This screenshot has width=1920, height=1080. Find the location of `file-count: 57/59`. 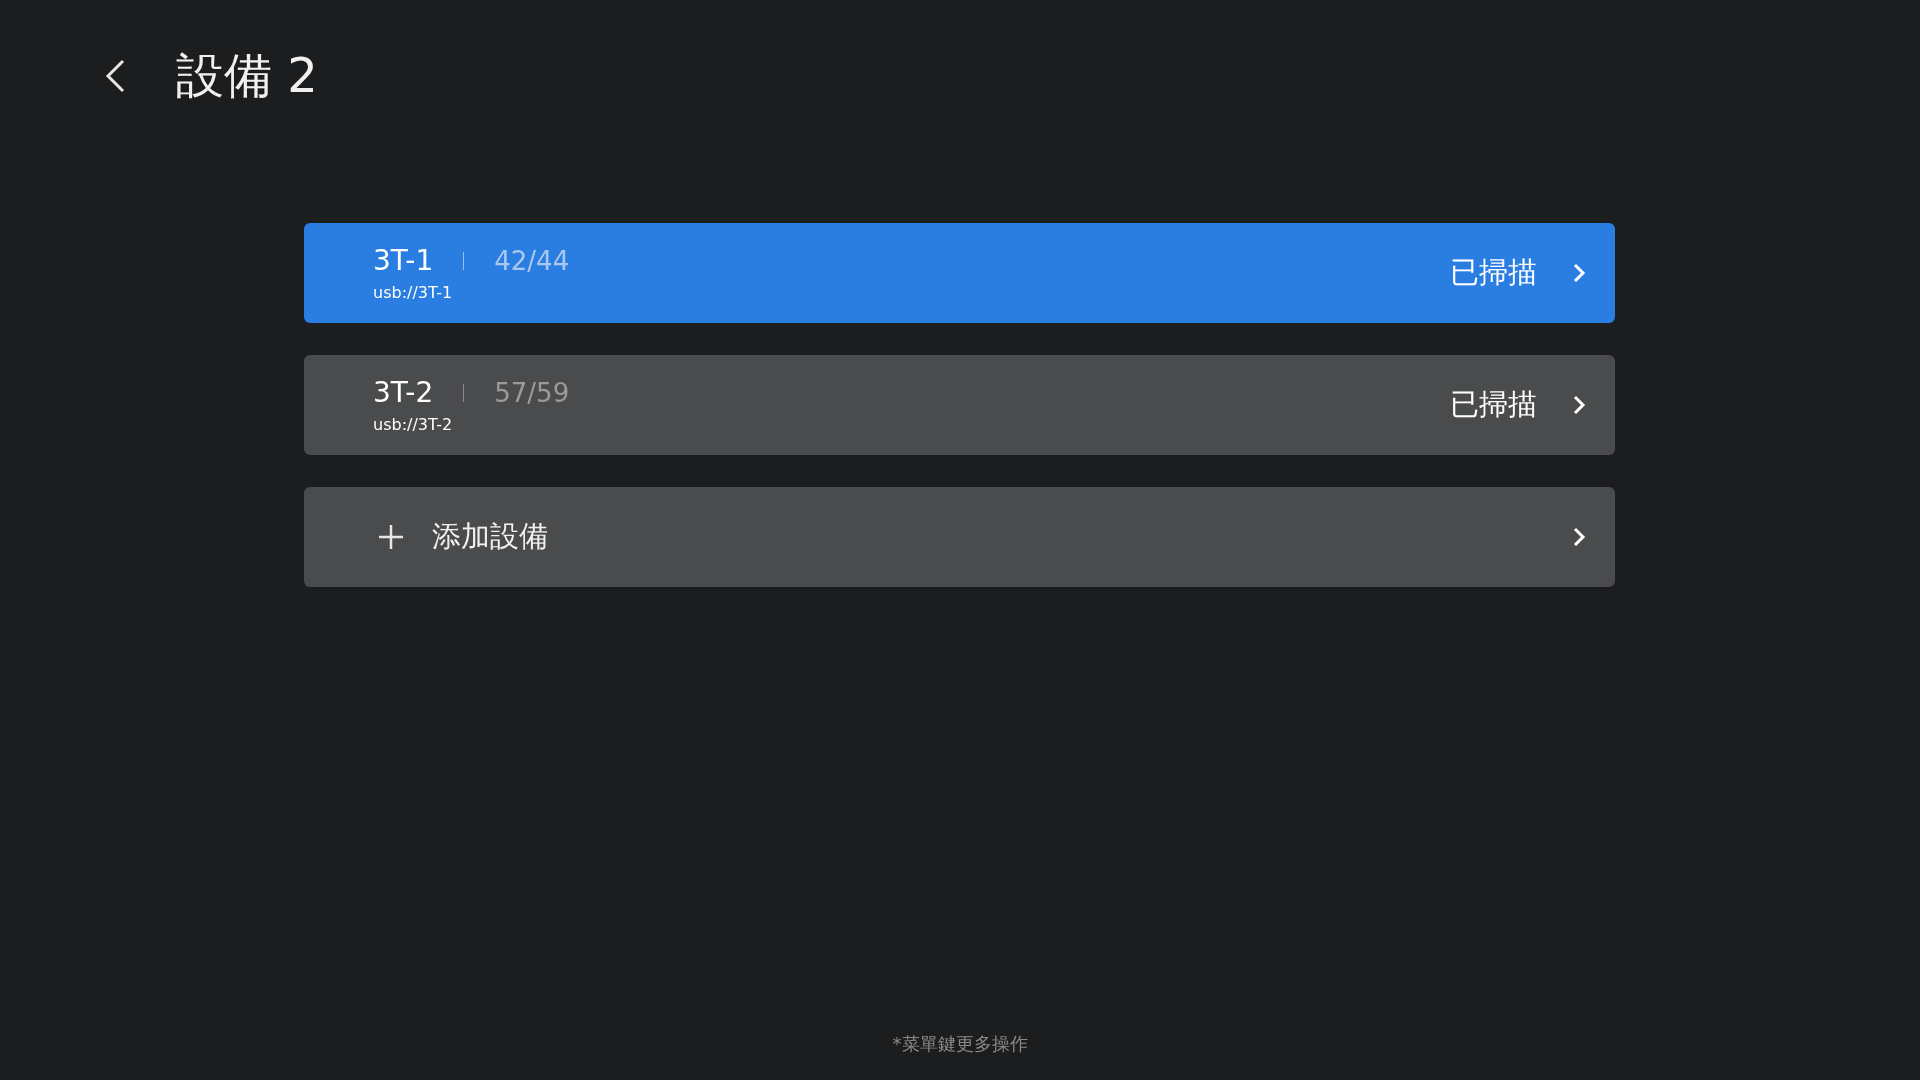

file-count: 57/59 is located at coordinates (532, 392).